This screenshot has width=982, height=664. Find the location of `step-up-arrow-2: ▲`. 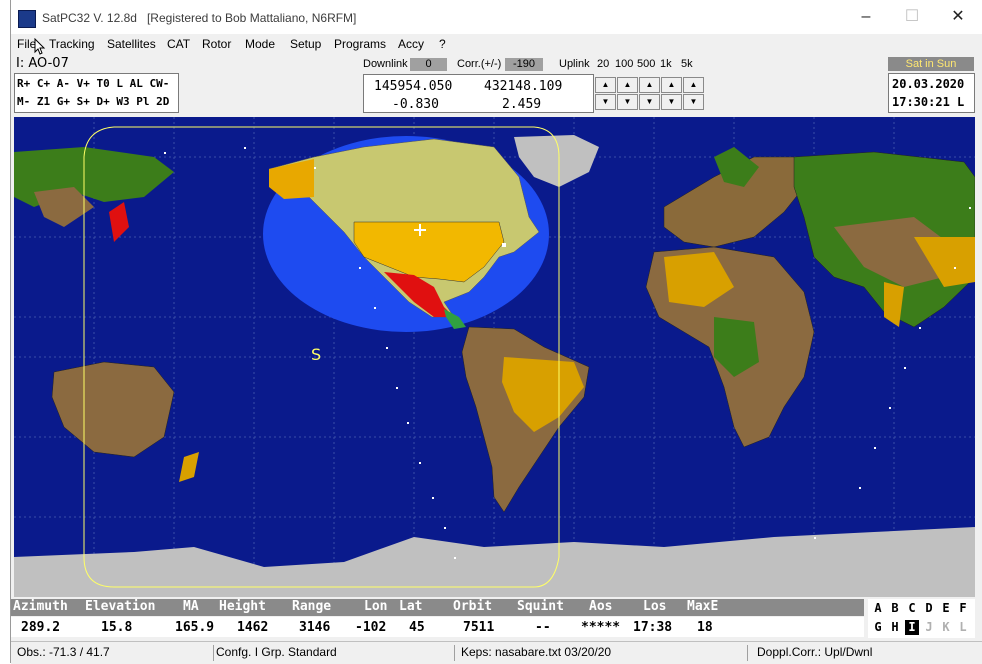

step-up-arrow-2: ▲ is located at coordinates (627, 85).